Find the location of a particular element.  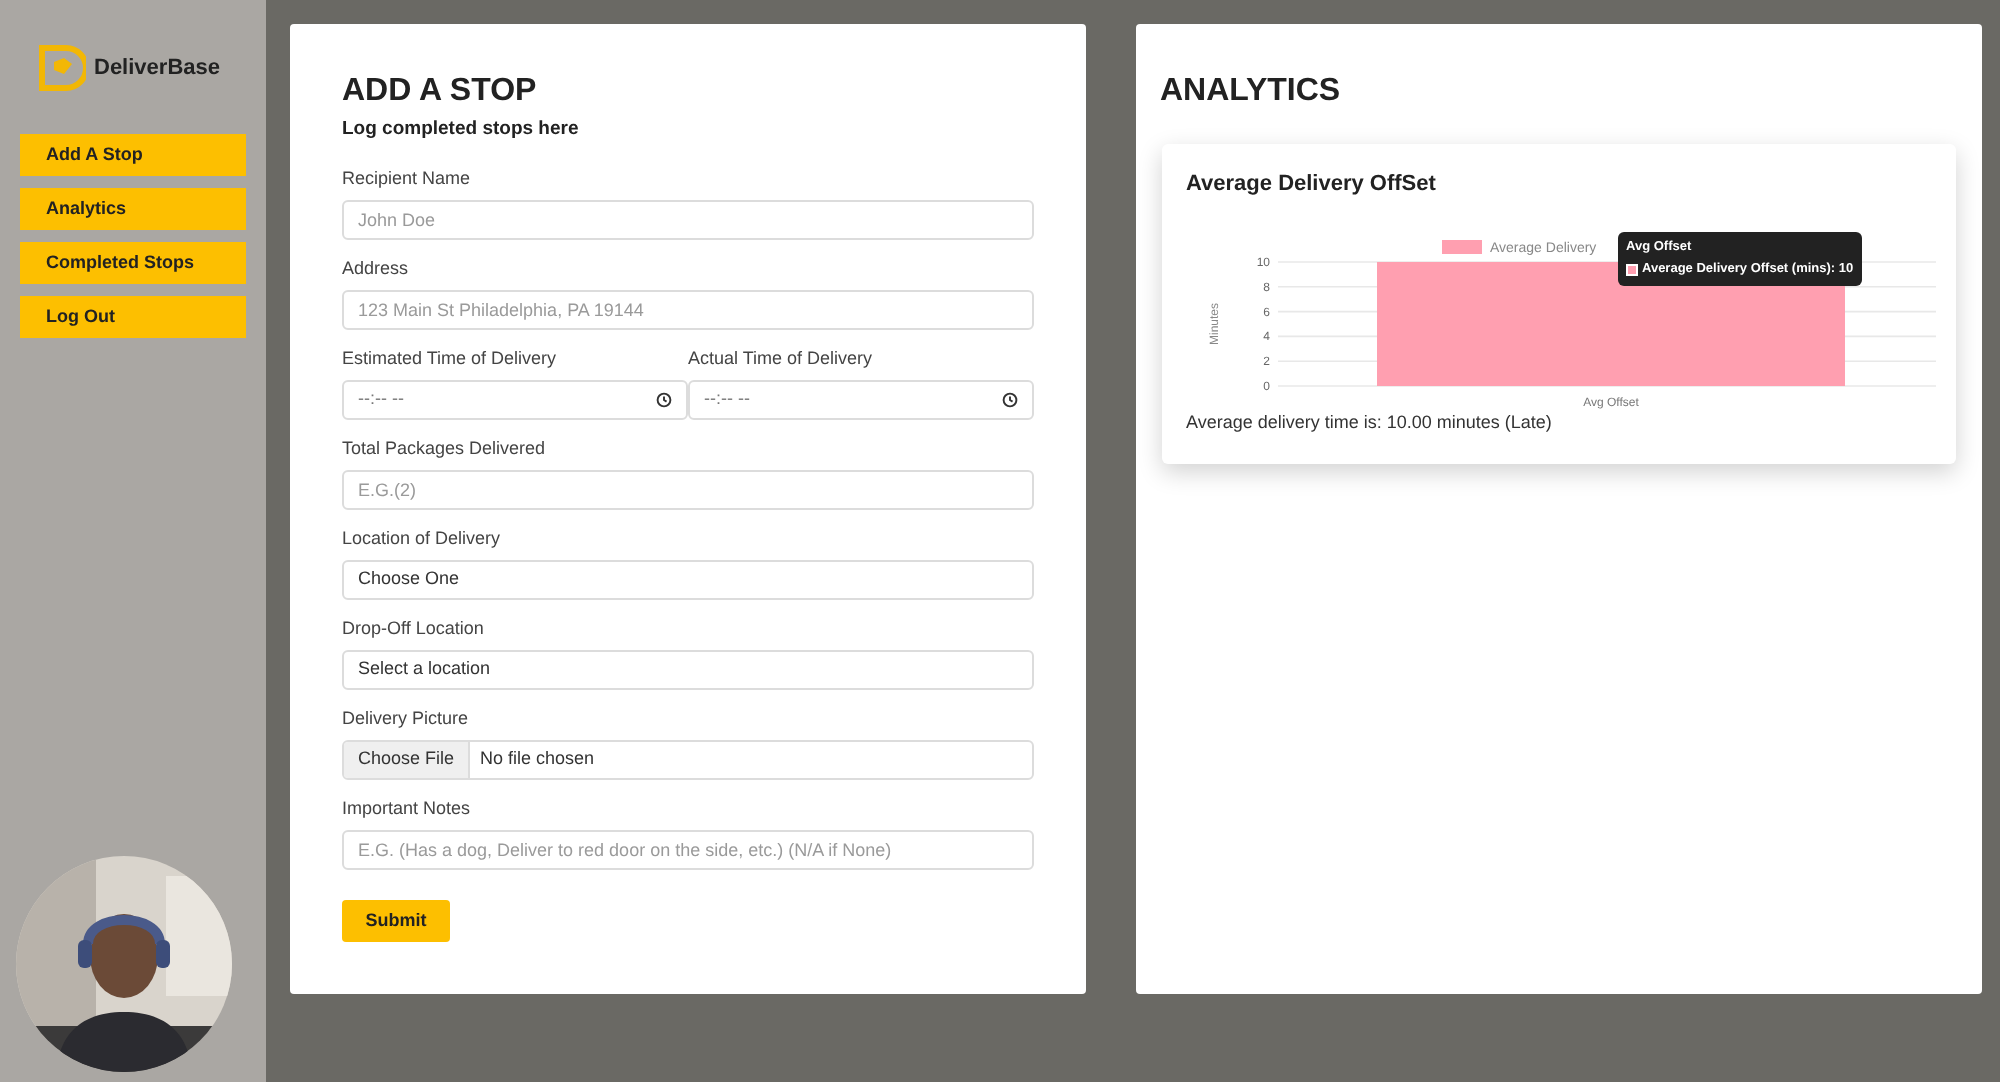

sidebar-item: Analytics is located at coordinates (133, 209).